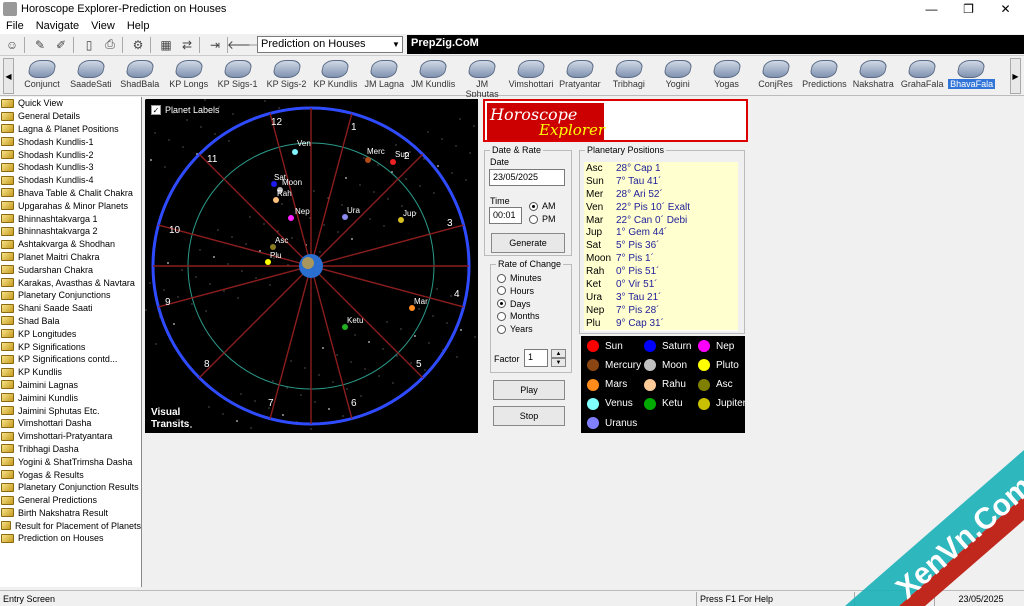  I want to click on menu-help: Help, so click(138, 26).